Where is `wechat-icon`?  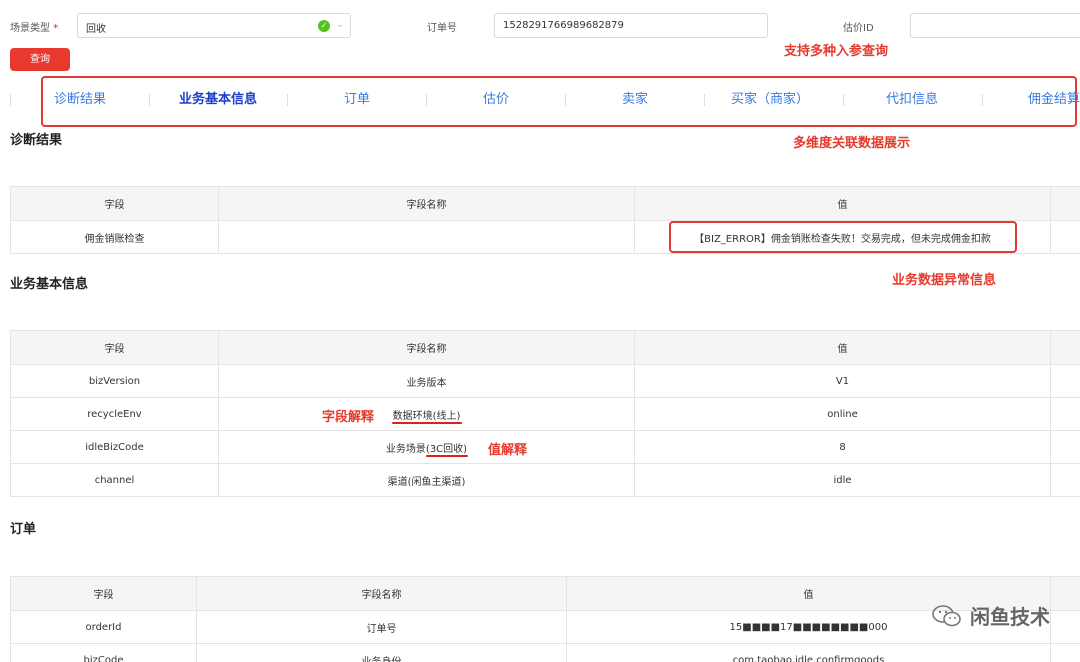 wechat-icon is located at coordinates (946, 615).